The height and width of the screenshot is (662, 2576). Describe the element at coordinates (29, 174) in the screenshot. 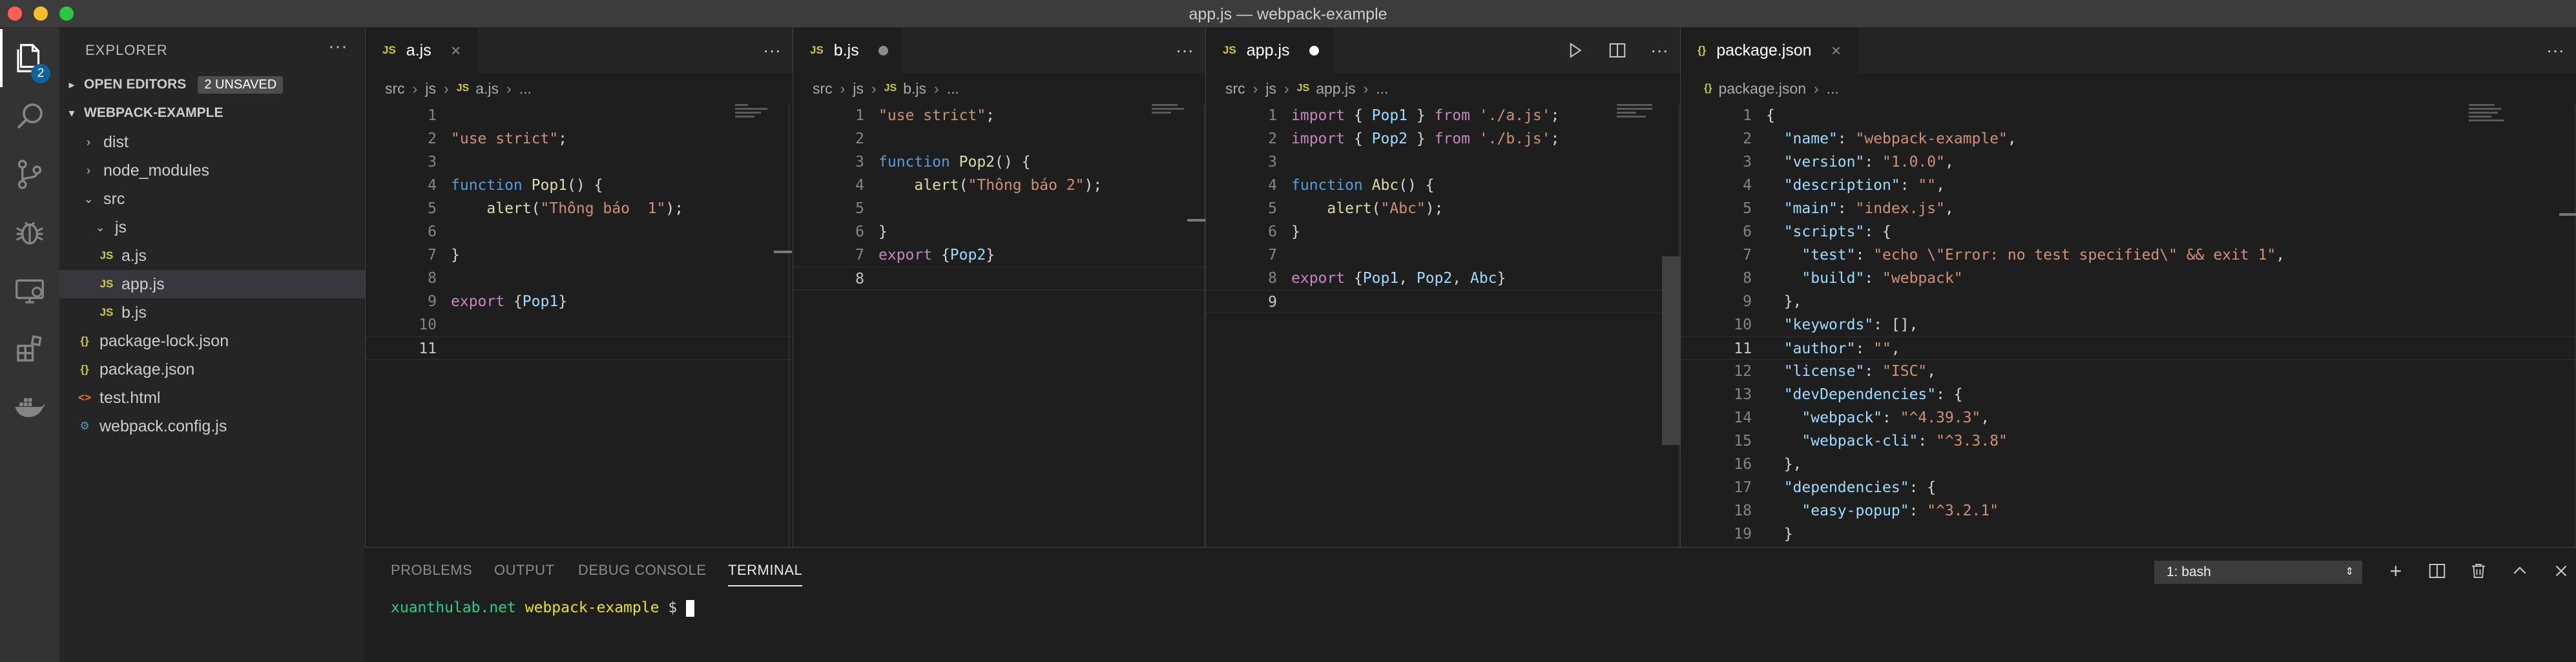

I see `source-control-activity-button` at that location.